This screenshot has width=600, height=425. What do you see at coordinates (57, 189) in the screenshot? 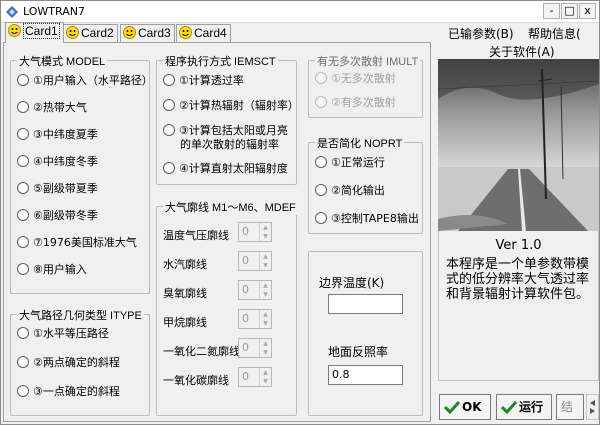
I see `atm-model-option-5: ⑤副级带夏季` at bounding box center [57, 189].